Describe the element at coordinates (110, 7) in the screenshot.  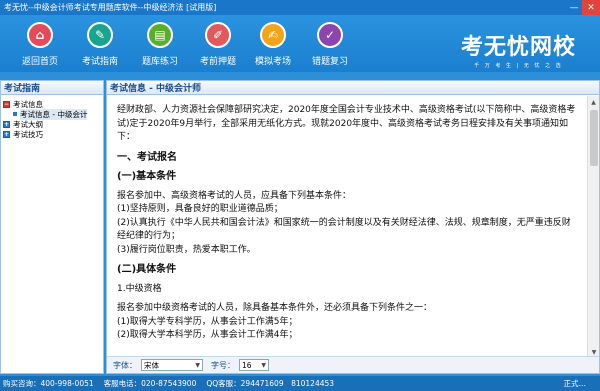
I see `window-title: 考无忧--中级会计师考试专用题库软件--中级经济法 [试用版]` at that location.